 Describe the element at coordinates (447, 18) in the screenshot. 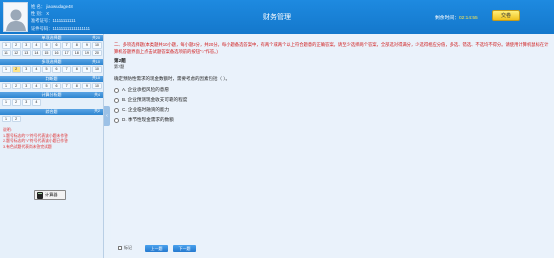

I see `remaining-time-label: 剩余时间：` at that location.